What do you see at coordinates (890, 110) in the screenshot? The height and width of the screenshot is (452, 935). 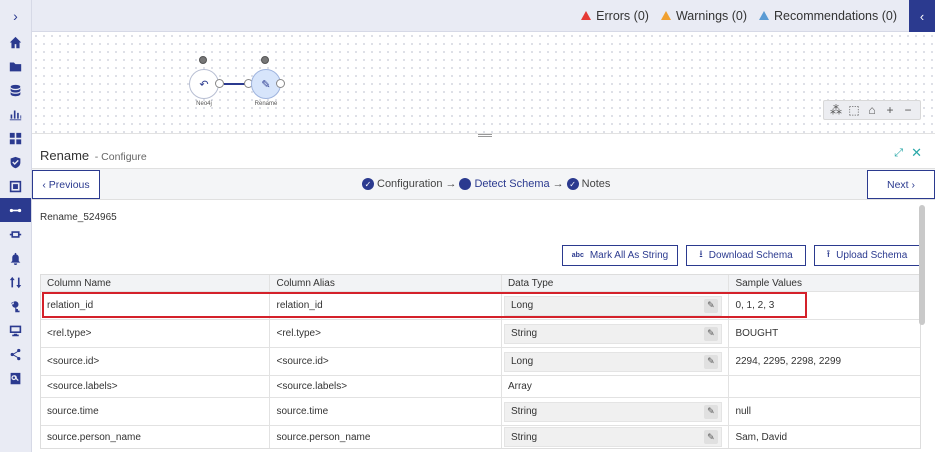 I see `zoom-in-icon: +` at bounding box center [890, 110].